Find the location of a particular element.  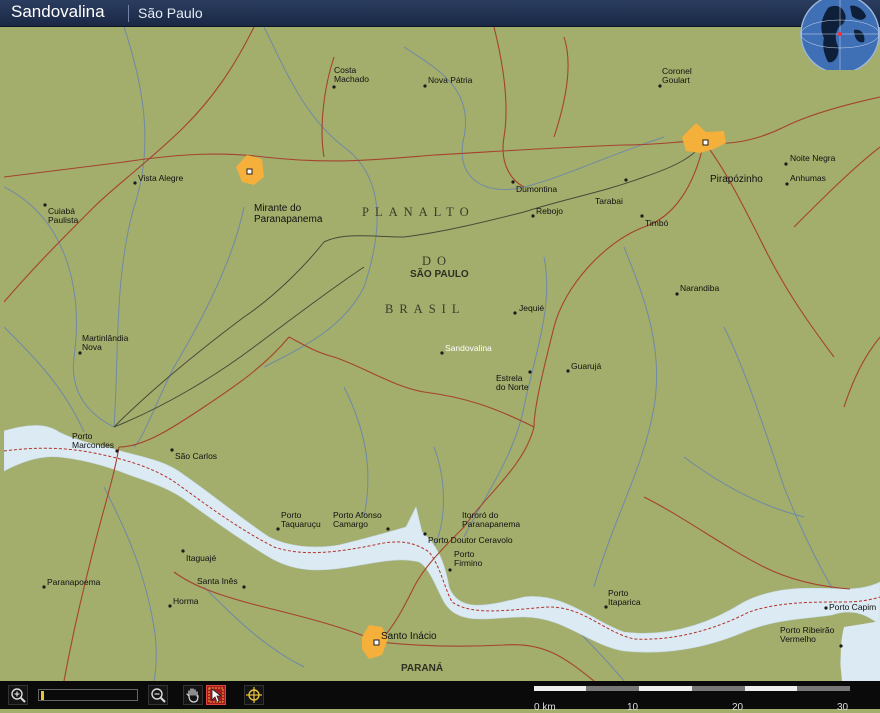

place-label-porto-taquarucu: Porto Taquaruçu is located at coordinates (301, 520).